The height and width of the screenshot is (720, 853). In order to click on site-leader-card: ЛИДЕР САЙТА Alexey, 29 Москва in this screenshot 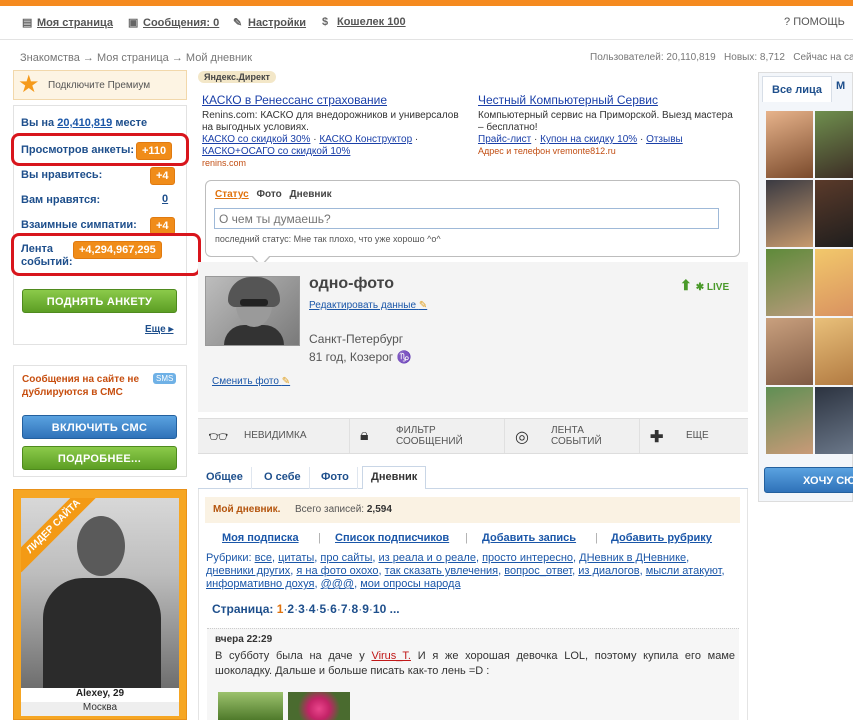, I will do `click(100, 604)`.